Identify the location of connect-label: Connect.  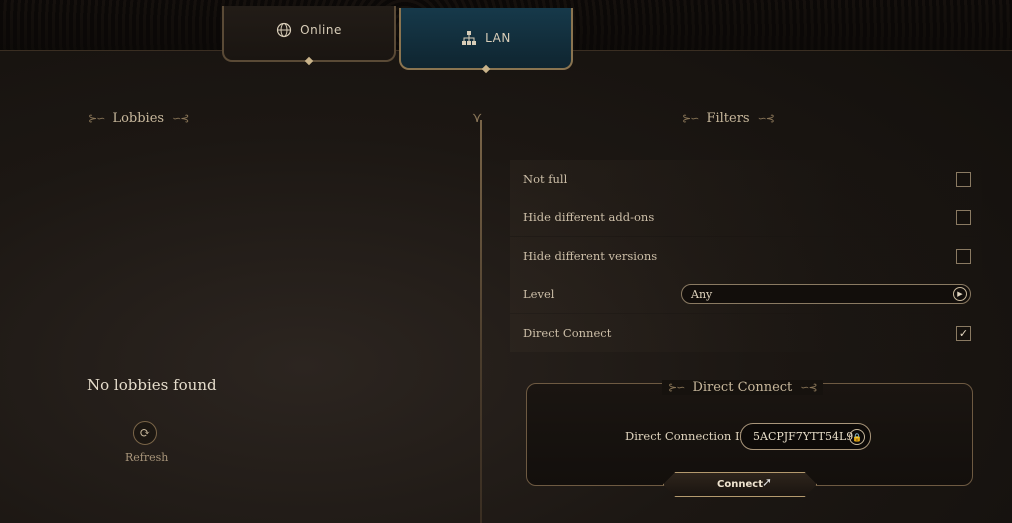
(740, 484).